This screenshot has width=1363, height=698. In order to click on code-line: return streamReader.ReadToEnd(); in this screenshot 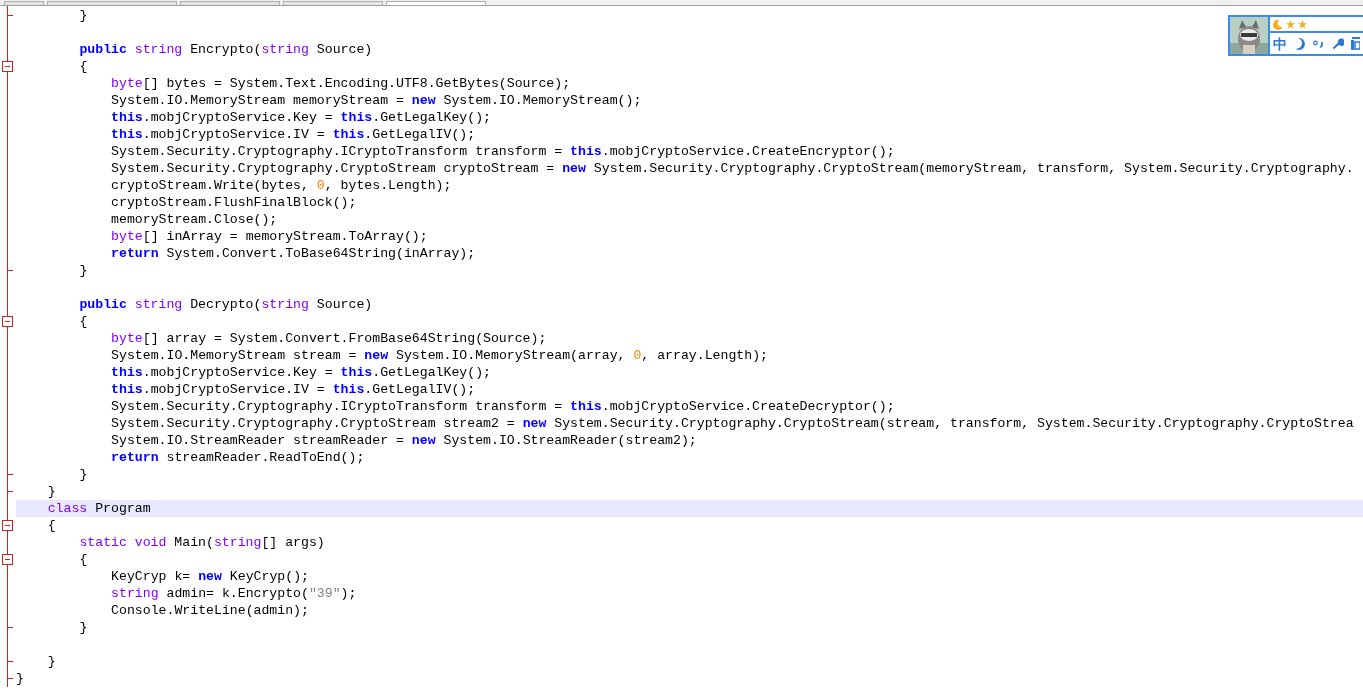, I will do `click(238, 457)`.